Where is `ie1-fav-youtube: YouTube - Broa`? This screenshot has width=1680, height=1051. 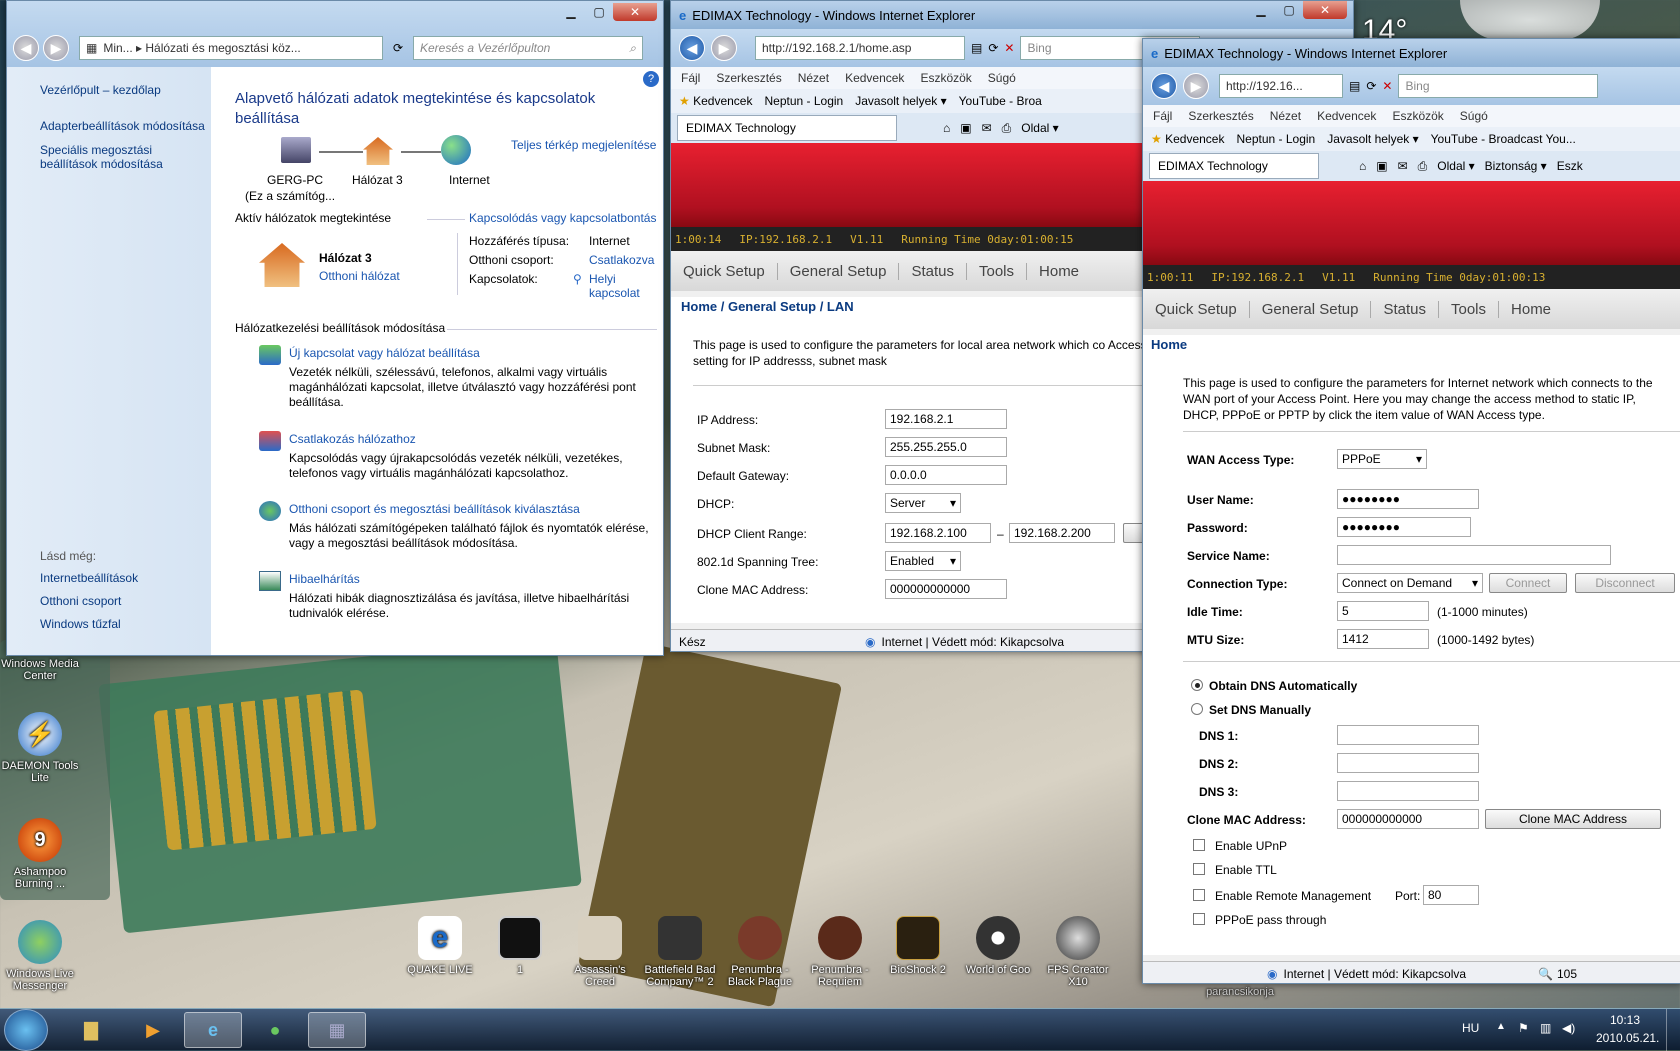 ie1-fav-youtube: YouTube - Broa is located at coordinates (1000, 101).